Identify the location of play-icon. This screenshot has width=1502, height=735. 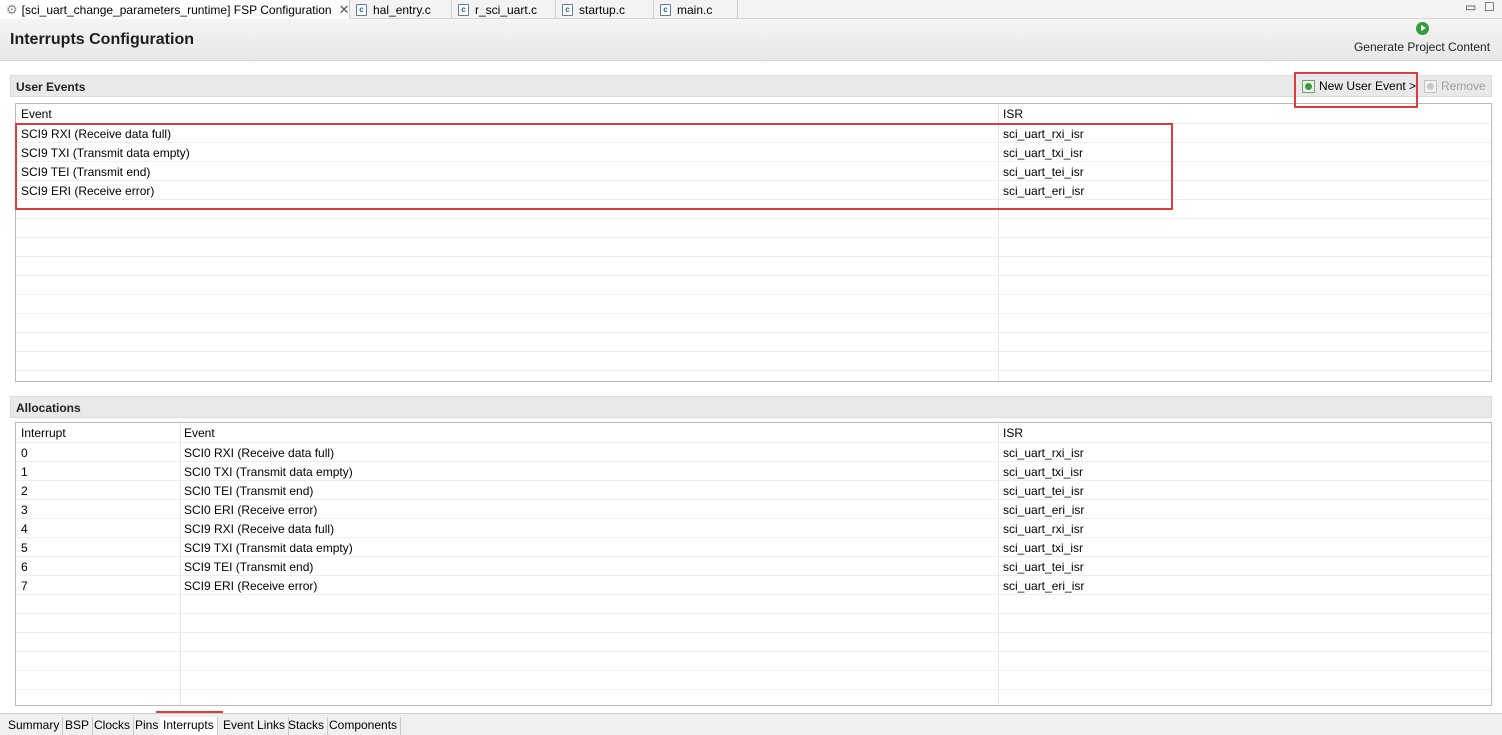
(1422, 28).